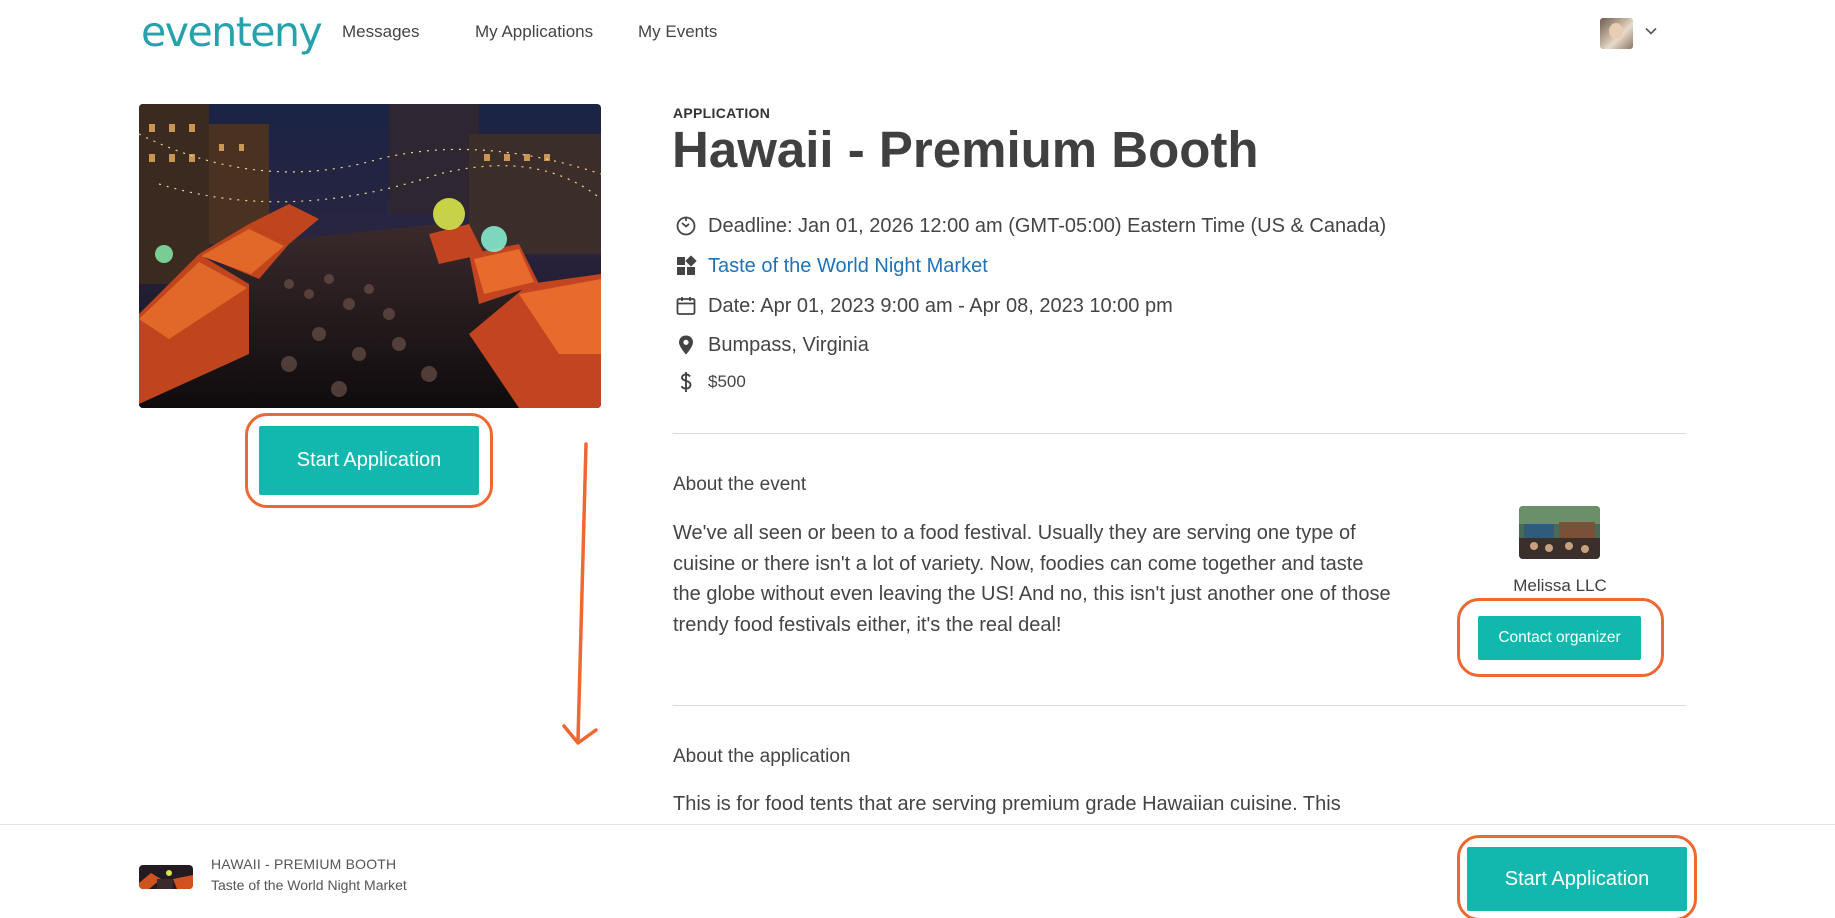  What do you see at coordinates (1651, 31) in the screenshot?
I see `chevron-down-icon` at bounding box center [1651, 31].